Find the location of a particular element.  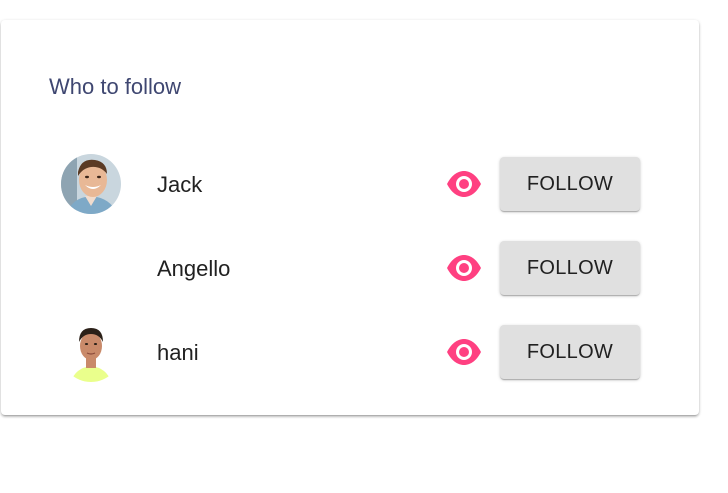

user-name: Jack is located at coordinates (180, 184).